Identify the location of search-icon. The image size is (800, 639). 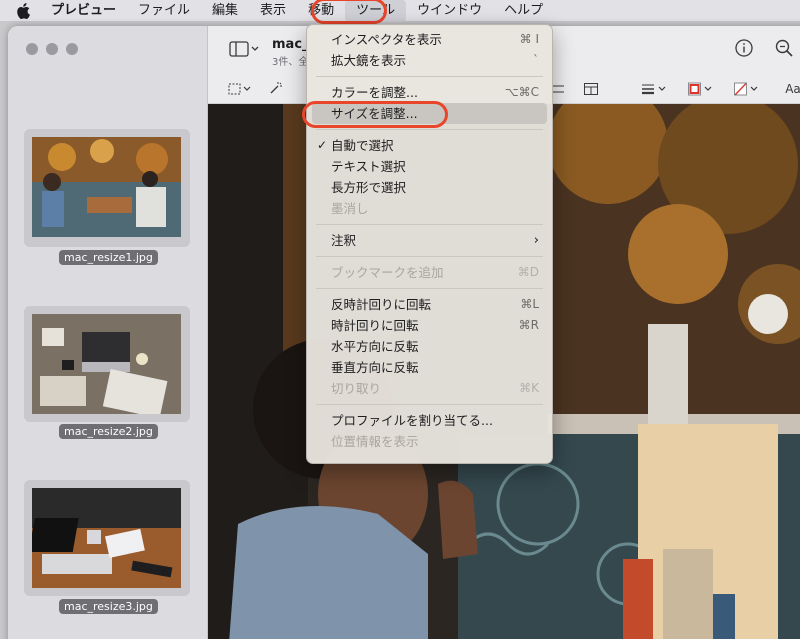
(784, 48).